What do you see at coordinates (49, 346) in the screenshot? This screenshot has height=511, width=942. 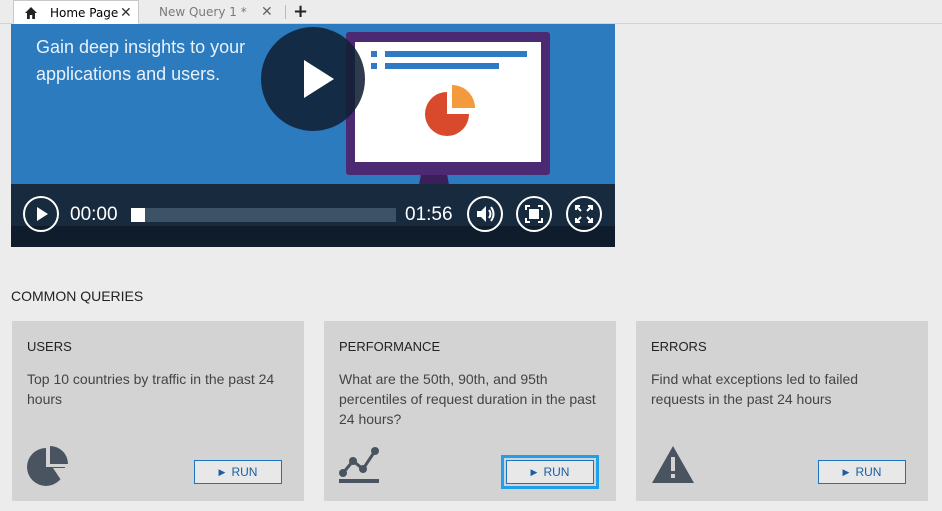 I see `card-title: USERS` at bounding box center [49, 346].